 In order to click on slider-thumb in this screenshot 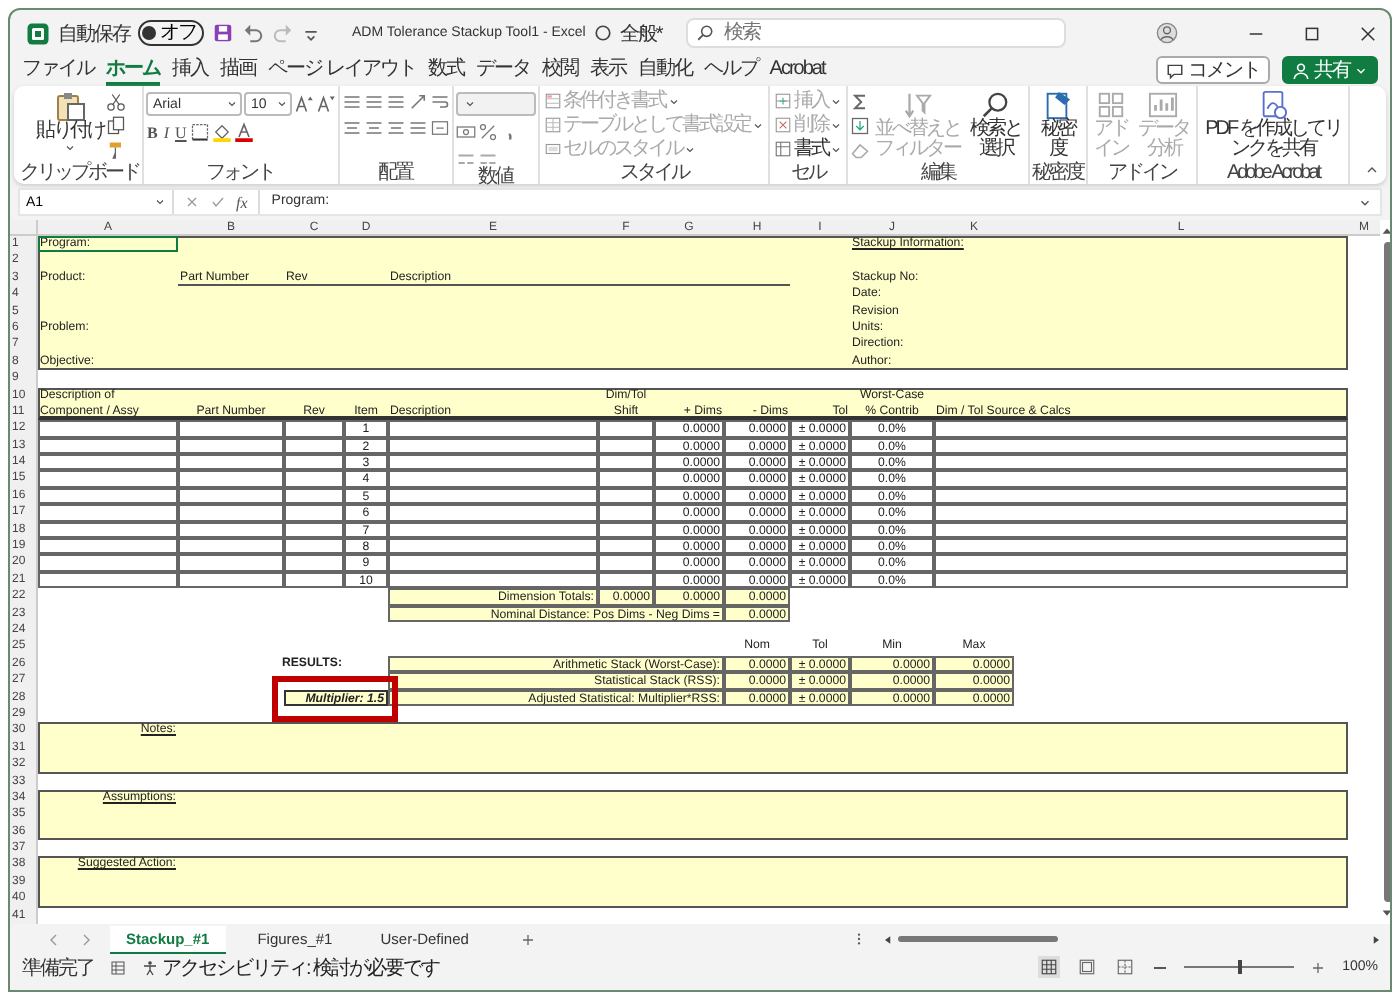, I will do `click(1239, 967)`.